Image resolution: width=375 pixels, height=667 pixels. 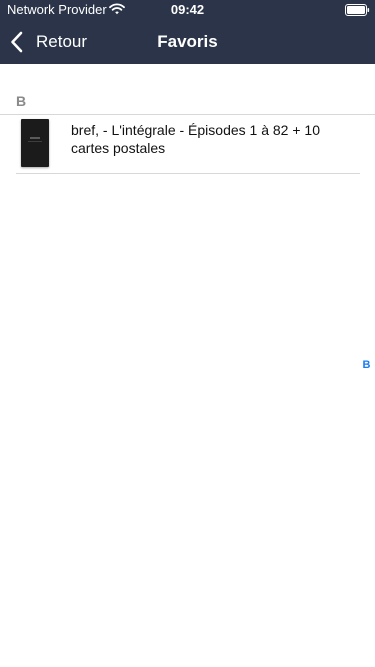 What do you see at coordinates (21, 101) in the screenshot?
I see `section-header: B` at bounding box center [21, 101].